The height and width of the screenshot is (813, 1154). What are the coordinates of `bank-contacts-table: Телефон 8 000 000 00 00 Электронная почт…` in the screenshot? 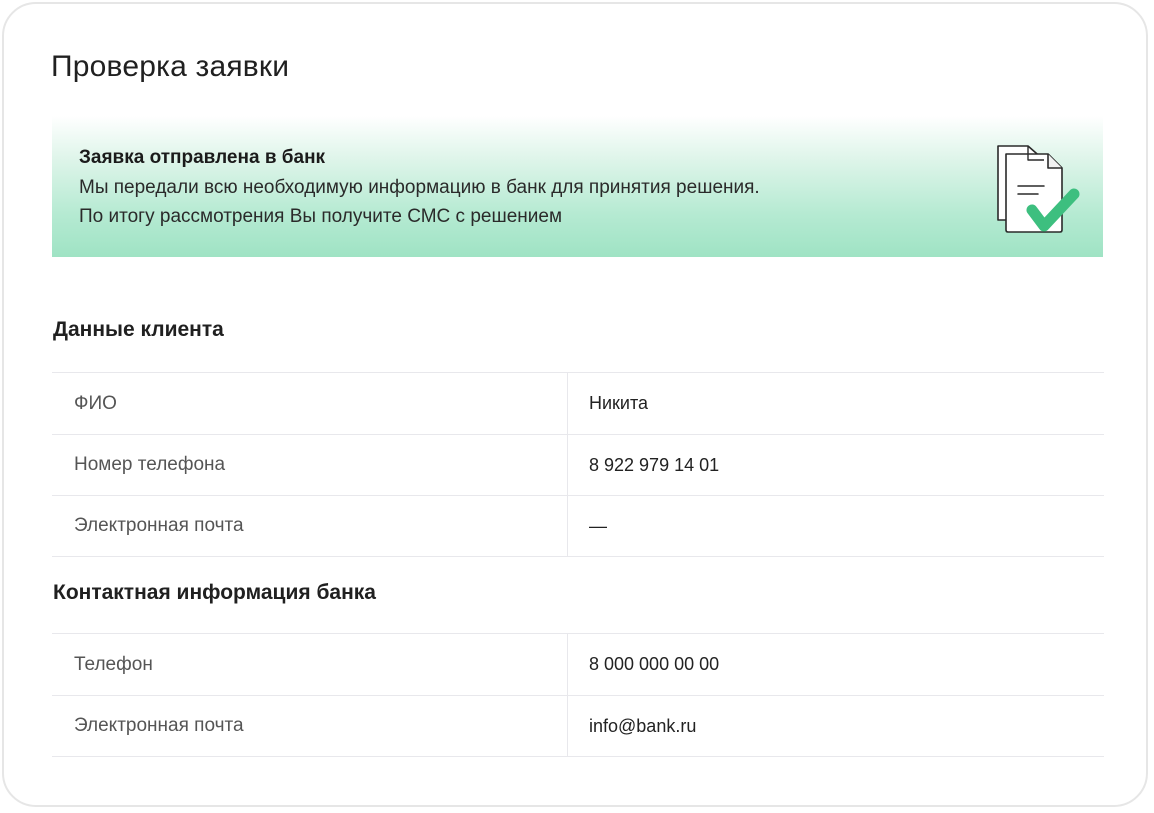 It's located at (578, 695).